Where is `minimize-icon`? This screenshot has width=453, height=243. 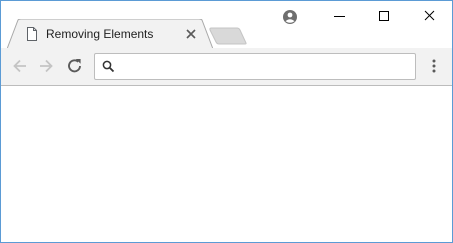 minimize-icon is located at coordinates (339, 16).